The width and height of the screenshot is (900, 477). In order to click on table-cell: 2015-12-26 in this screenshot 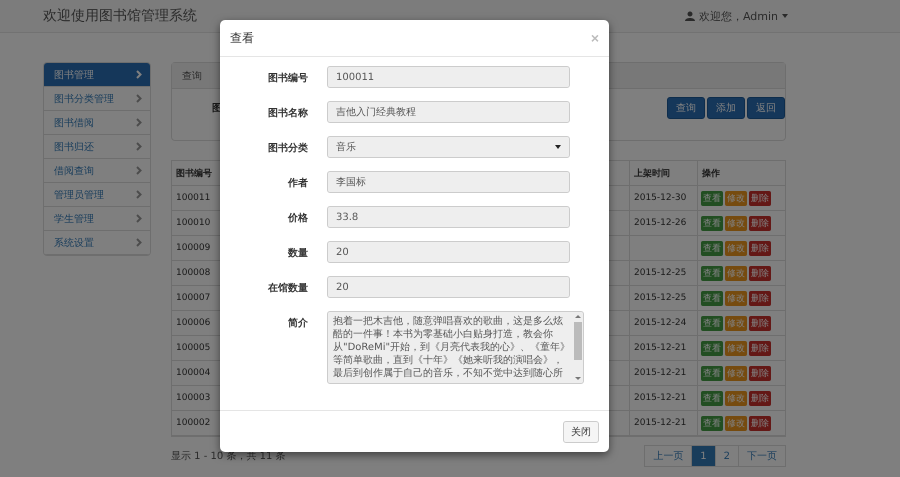, I will do `click(664, 223)`.